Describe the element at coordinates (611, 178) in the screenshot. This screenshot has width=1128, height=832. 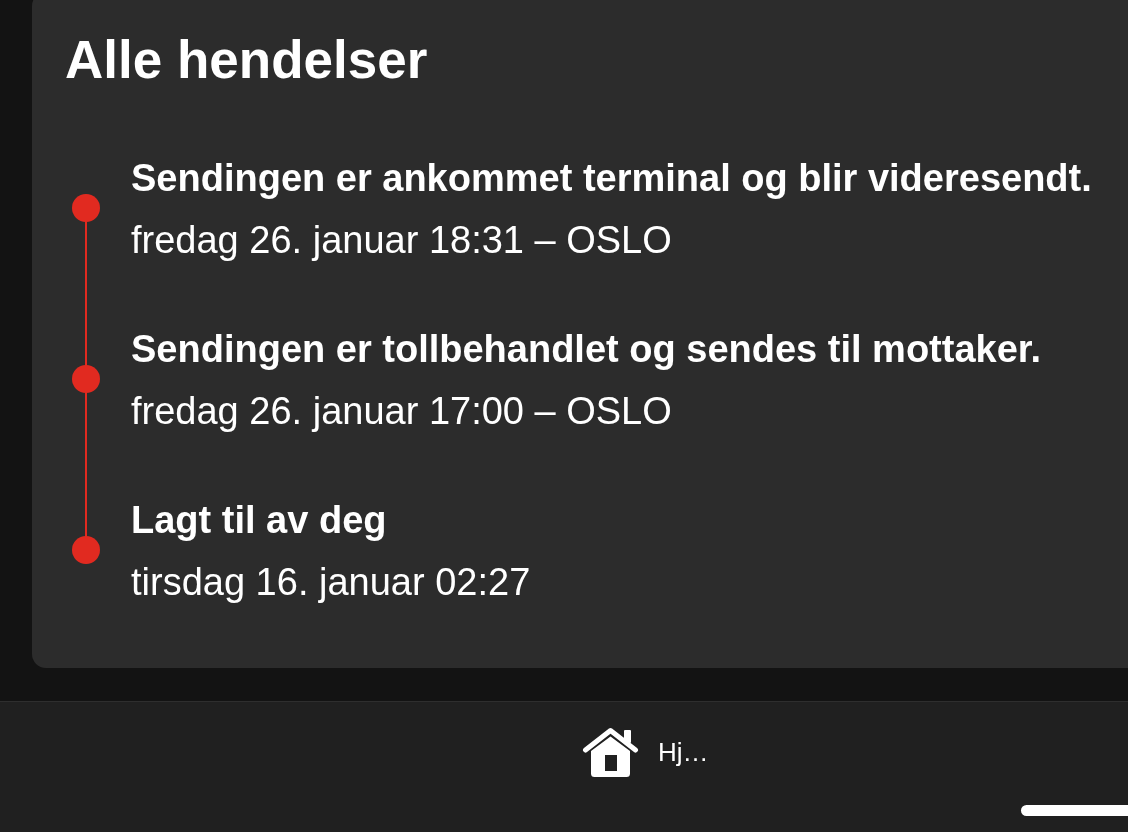
I see `event-description: Sendingen er ankommet terminal og blir videresendt.` at that location.